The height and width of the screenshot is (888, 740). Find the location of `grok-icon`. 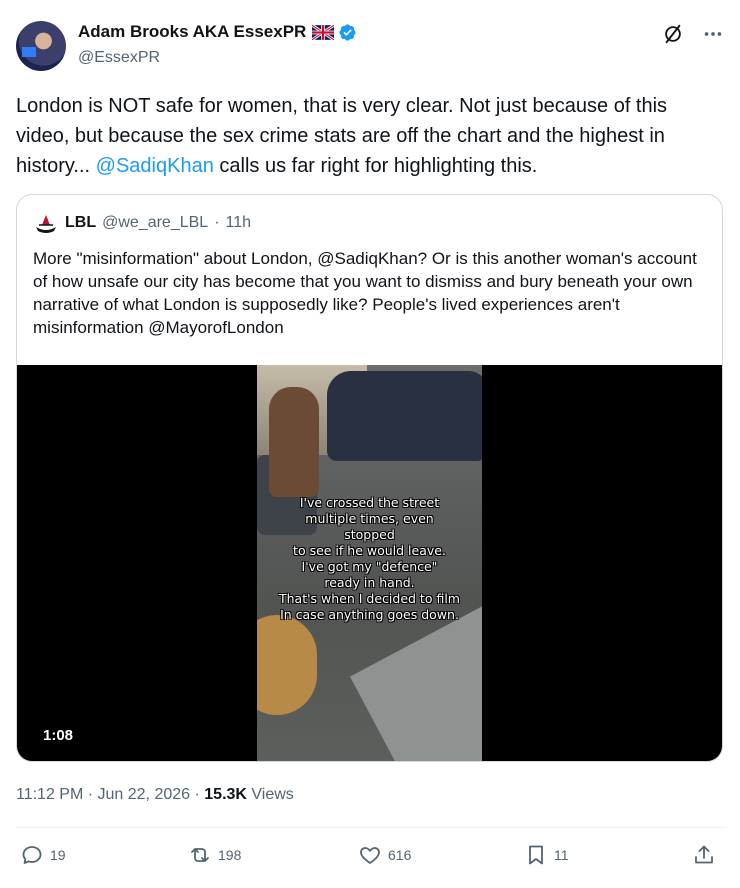

grok-icon is located at coordinates (673, 34).